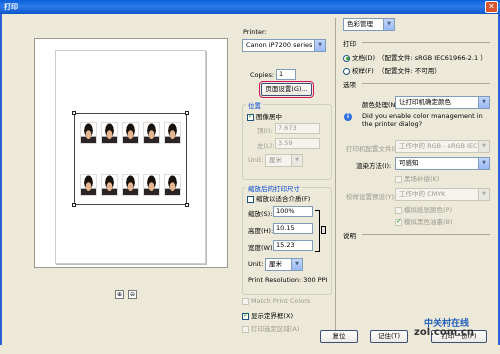 The width and height of the screenshot is (500, 354). What do you see at coordinates (74, 205) in the screenshot?
I see `resize-handle-bottom-left` at bounding box center [74, 205].